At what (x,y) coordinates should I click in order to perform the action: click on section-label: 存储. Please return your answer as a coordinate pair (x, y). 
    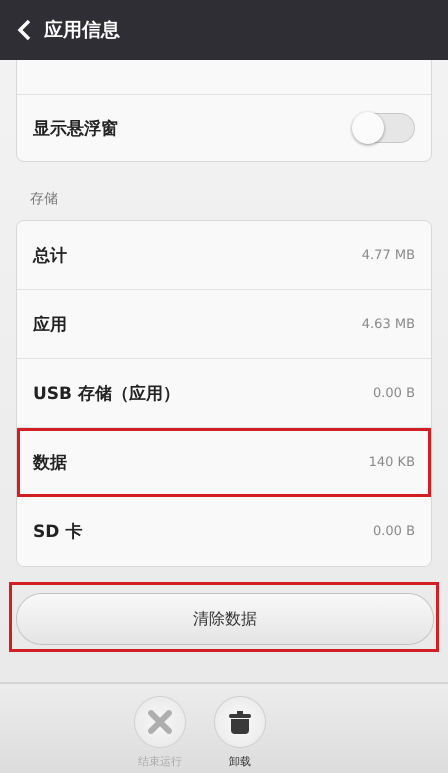
    Looking at the image, I should click on (44, 199).